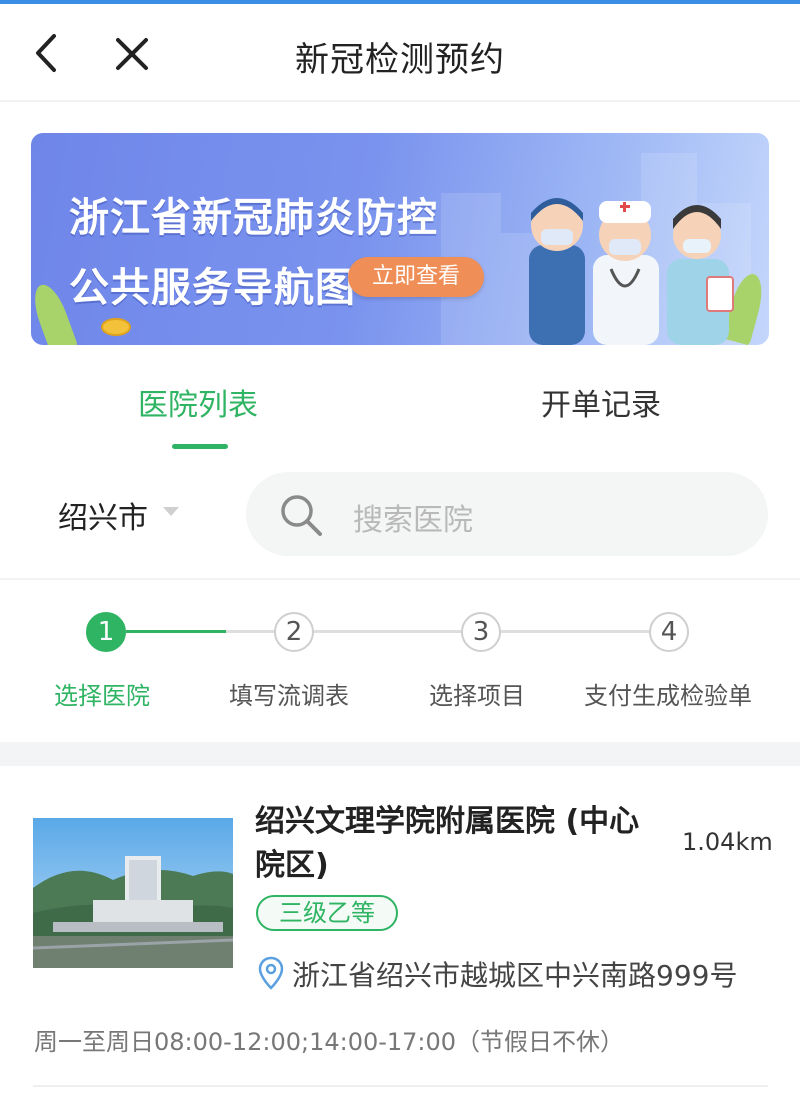 This screenshot has height=1100, width=800. What do you see at coordinates (400, 754) in the screenshot?
I see `section-gap` at bounding box center [400, 754].